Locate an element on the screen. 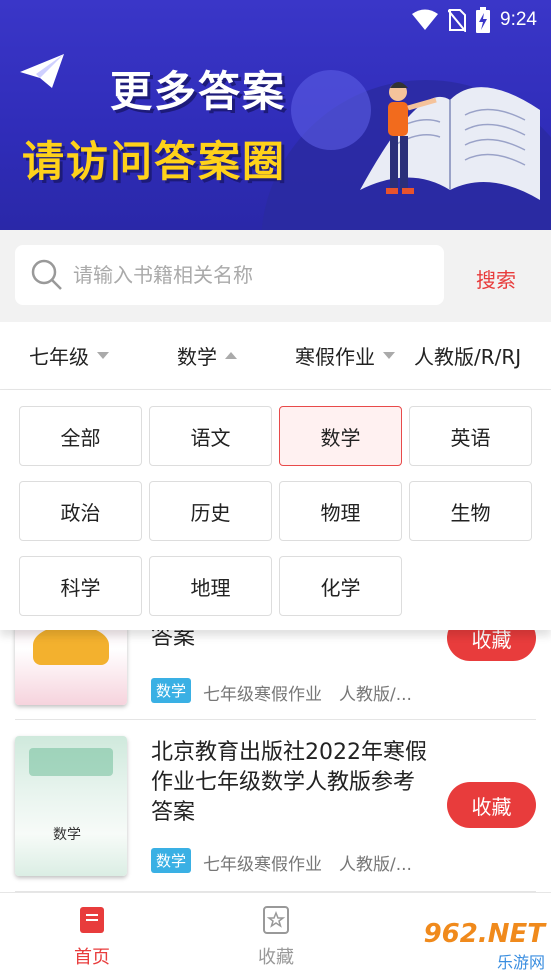  subject-chip-geography: 地理 is located at coordinates (210, 586).